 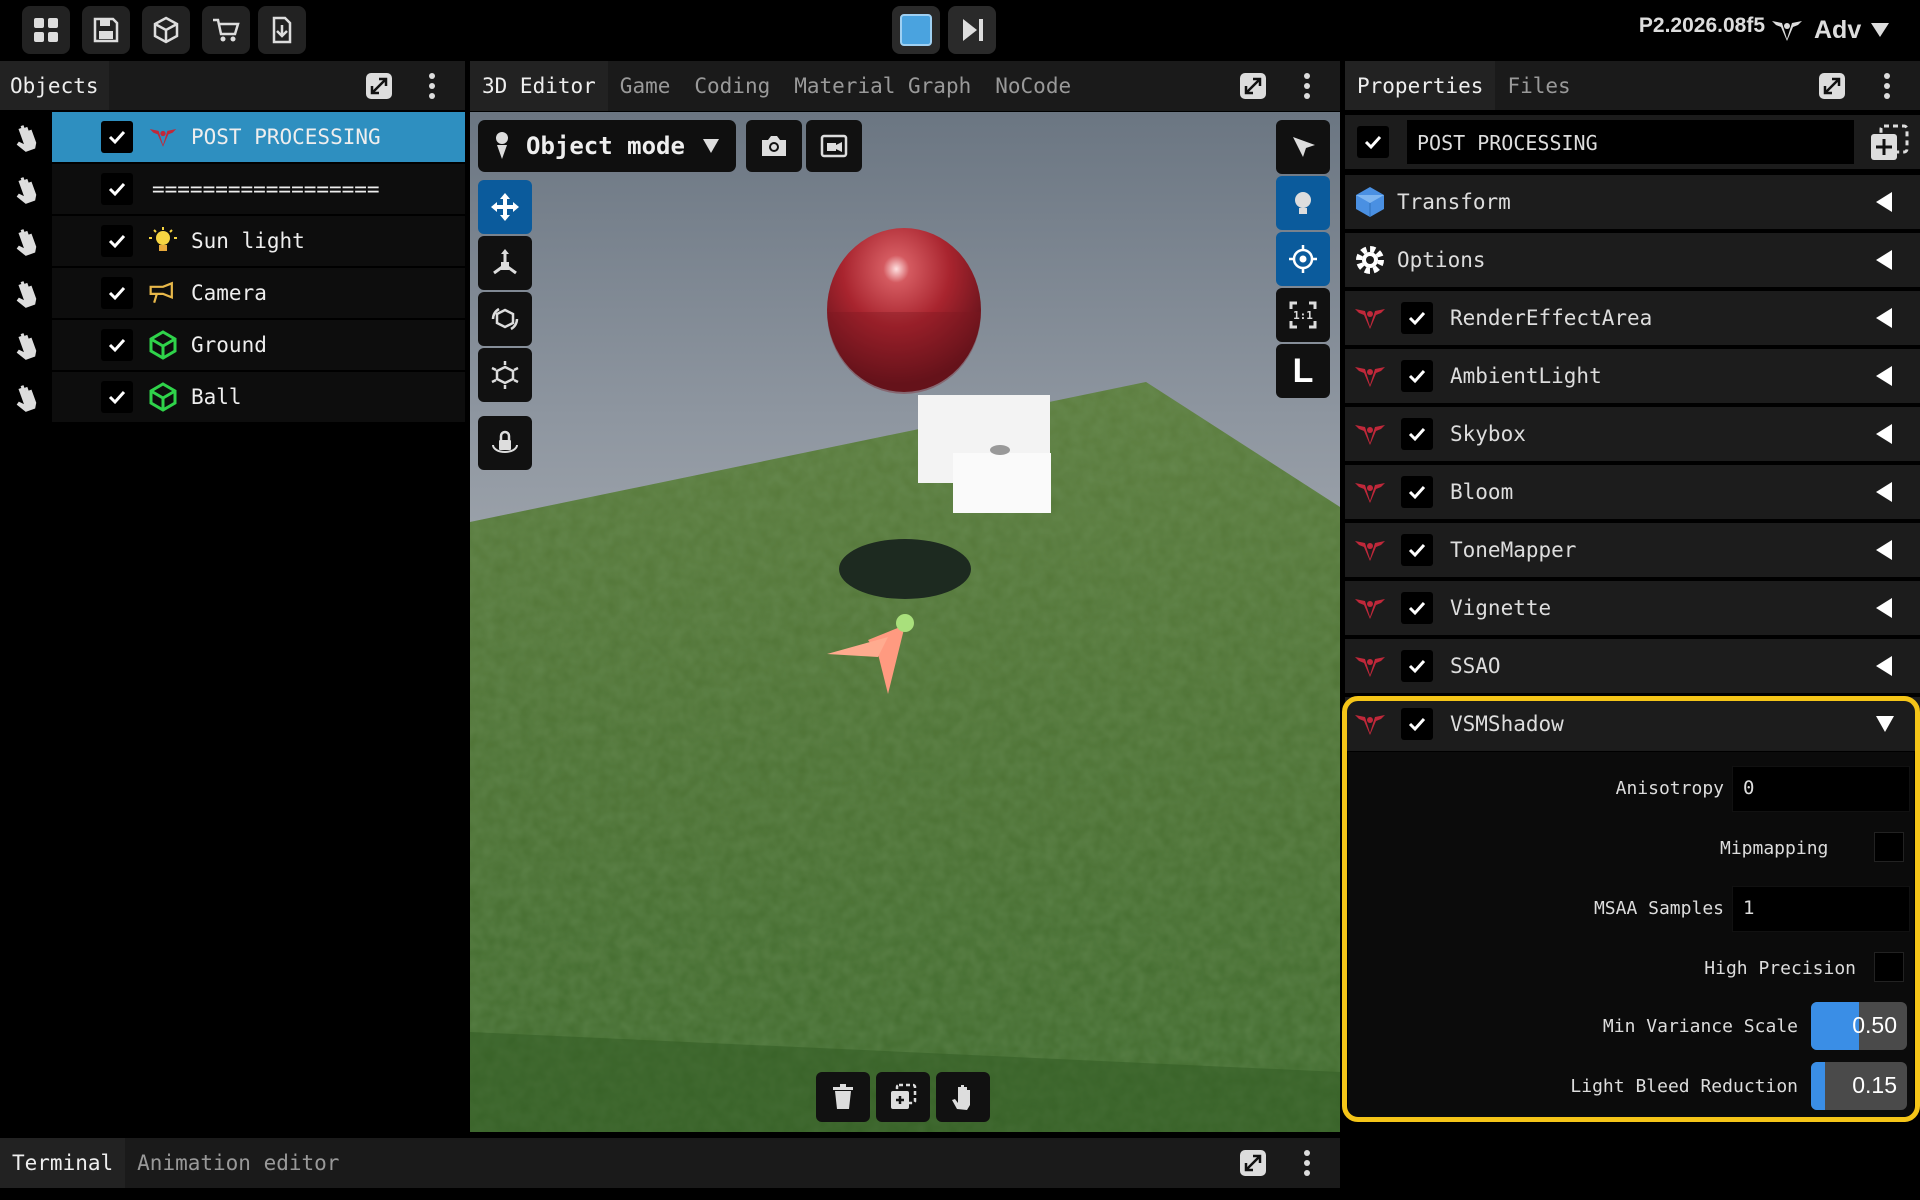 I want to click on cart-icon, so click(x=226, y=30).